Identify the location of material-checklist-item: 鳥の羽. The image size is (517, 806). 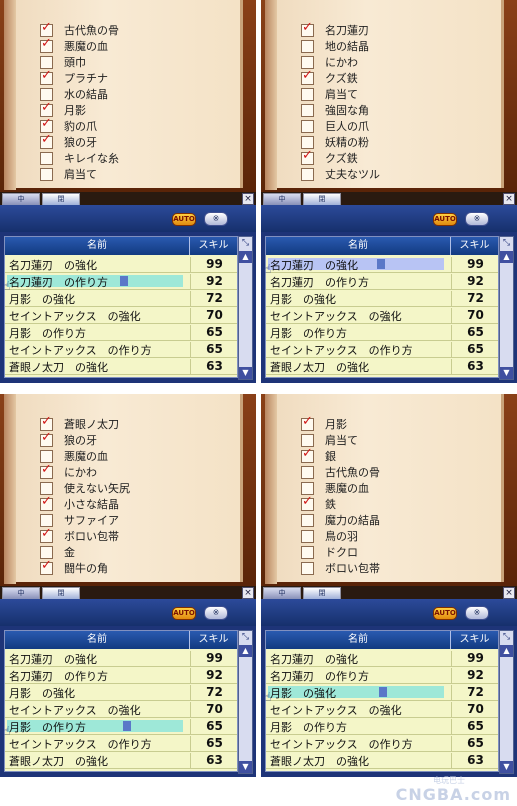
(329, 536).